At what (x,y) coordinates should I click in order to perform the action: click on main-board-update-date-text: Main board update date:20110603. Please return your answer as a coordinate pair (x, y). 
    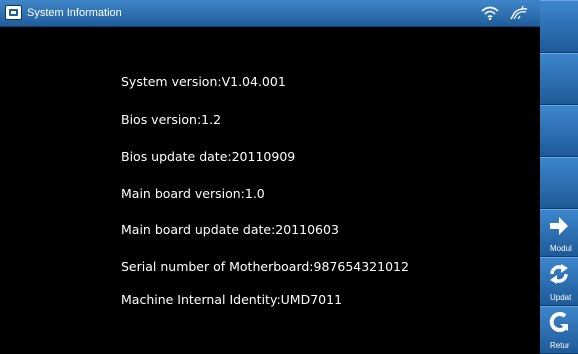
    Looking at the image, I should click on (230, 229).